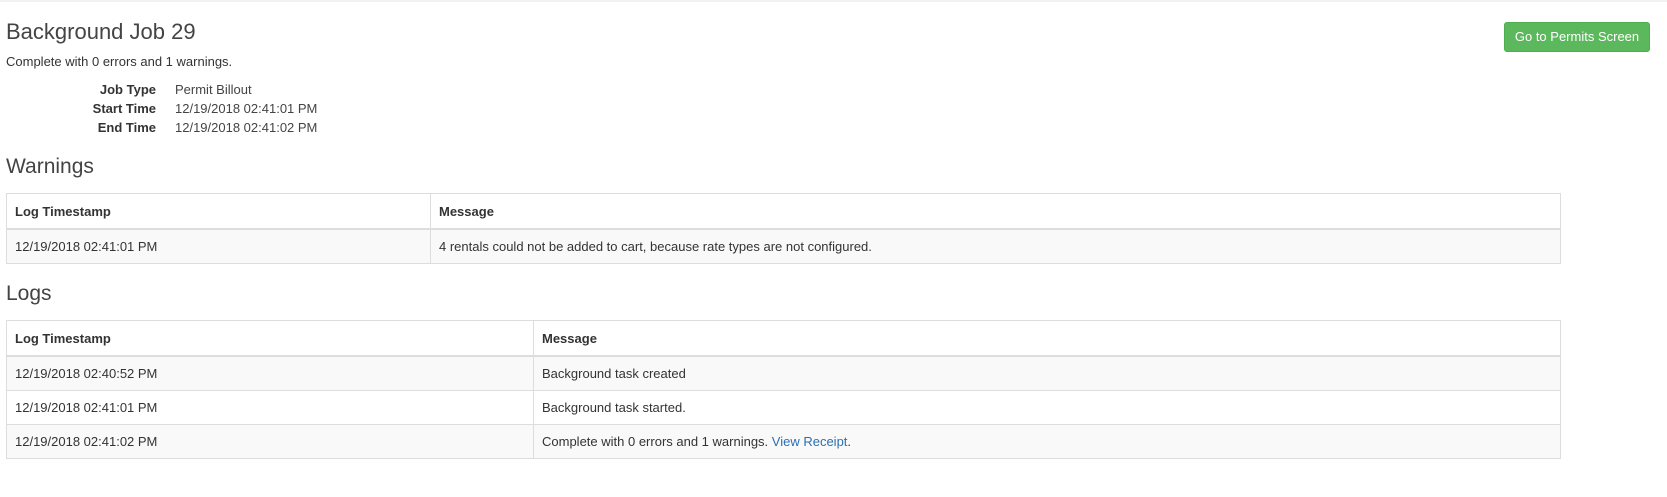  Describe the element at coordinates (270, 441) in the screenshot. I see `timestamp-cell: 12/19/2018 02:41:02 PM` at that location.